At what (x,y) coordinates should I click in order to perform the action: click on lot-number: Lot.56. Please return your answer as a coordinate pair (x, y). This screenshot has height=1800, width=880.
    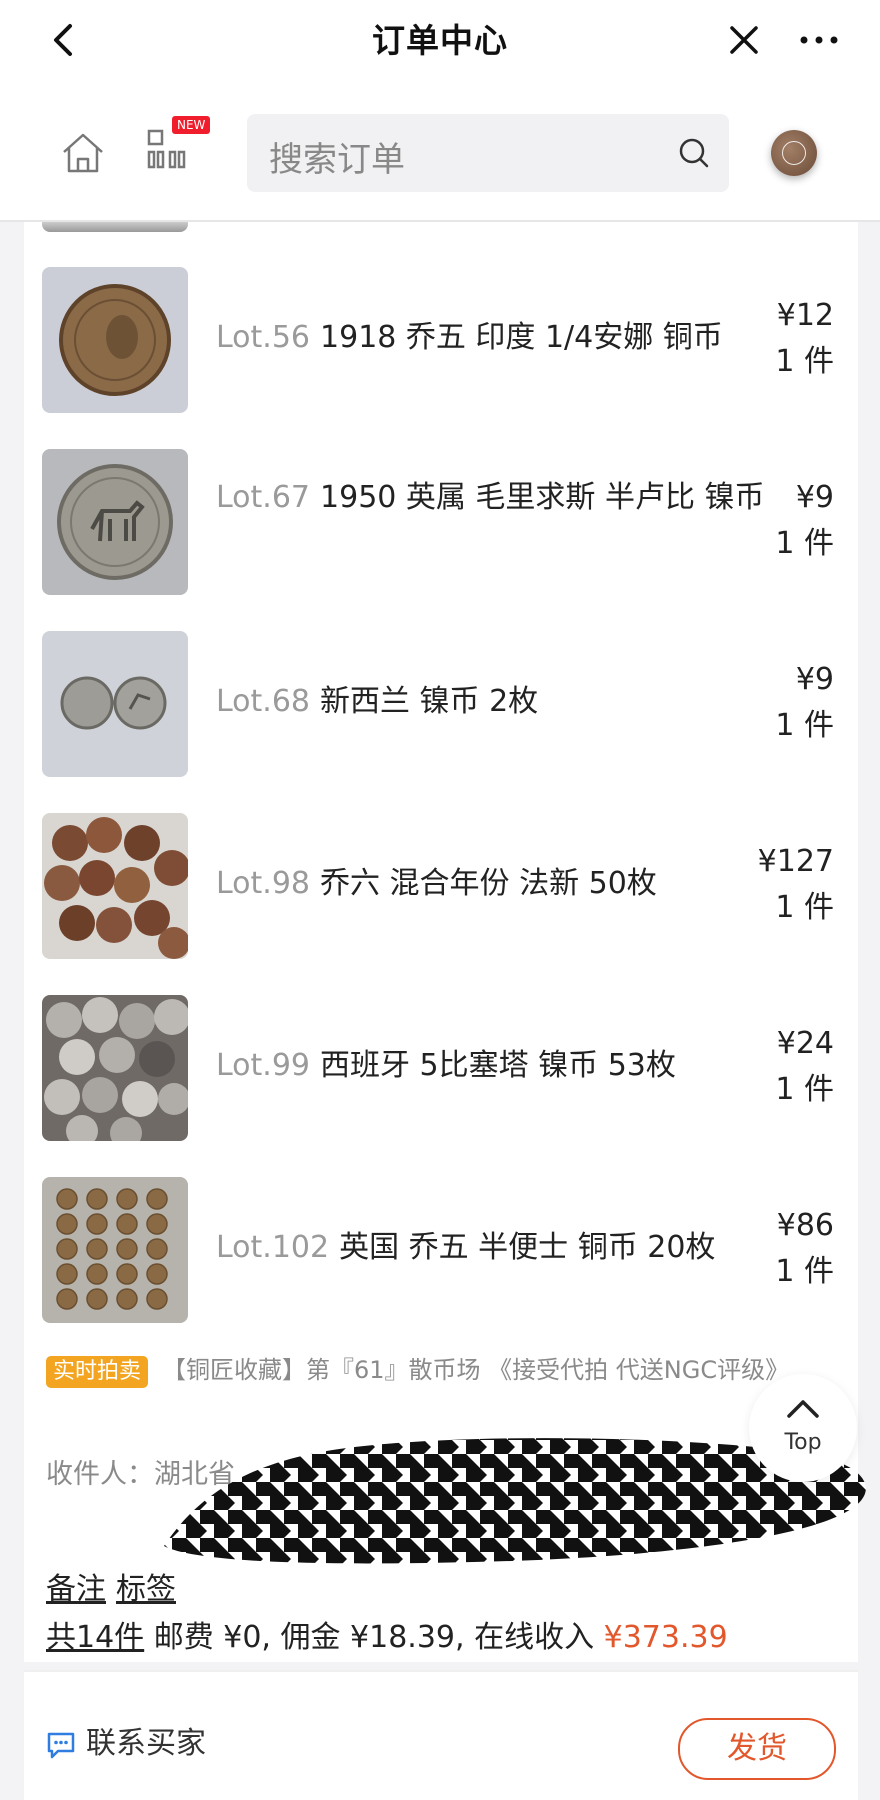
    Looking at the image, I should click on (263, 337).